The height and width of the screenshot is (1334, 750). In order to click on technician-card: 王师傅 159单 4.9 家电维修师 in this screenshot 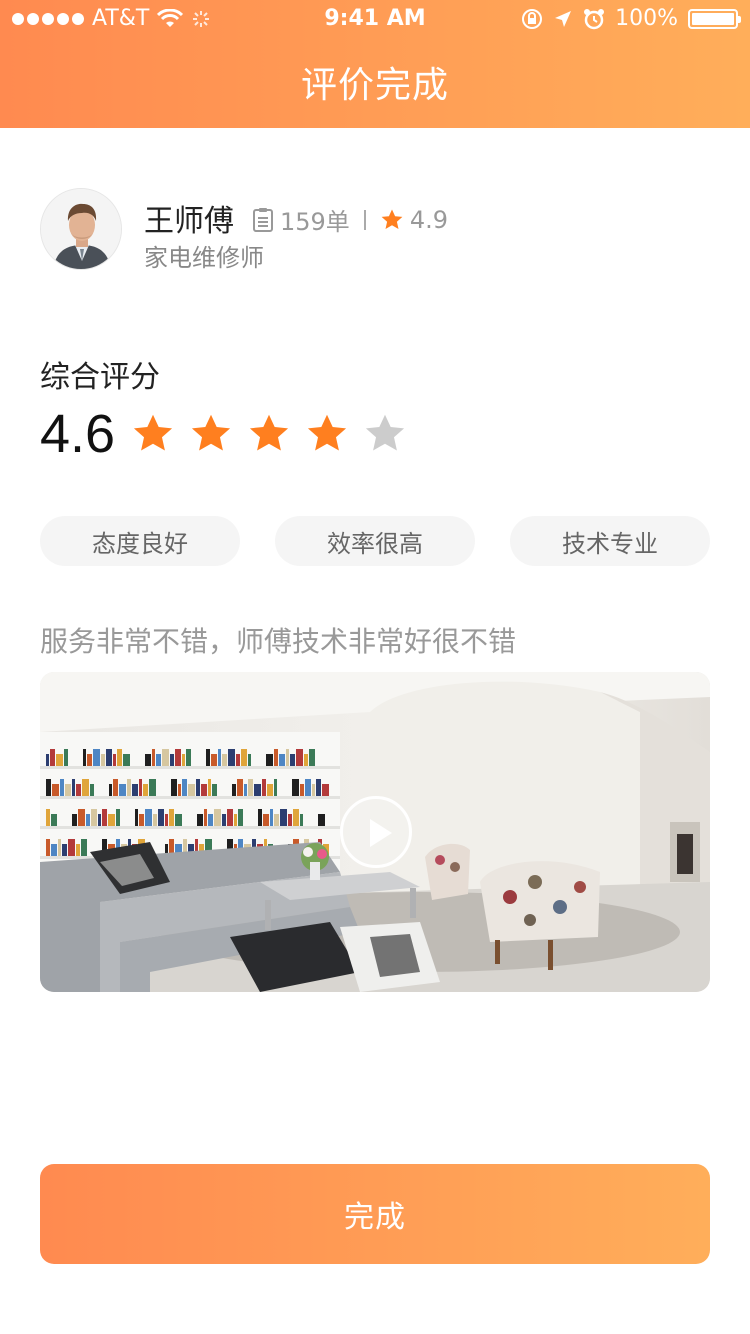, I will do `click(375, 230)`.